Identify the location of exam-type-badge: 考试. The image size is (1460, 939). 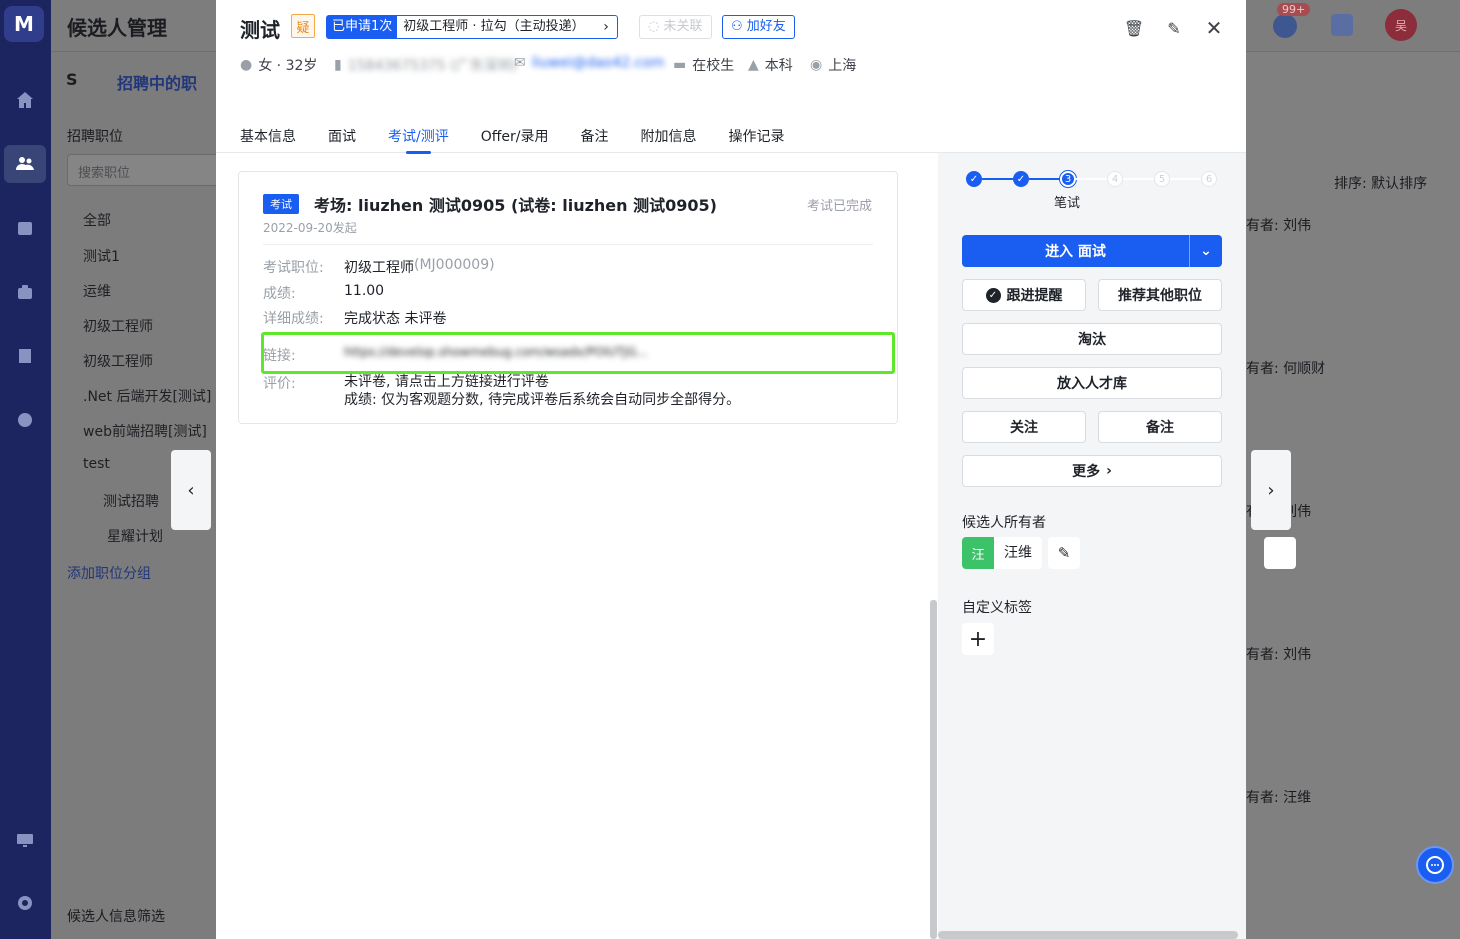
(281, 204).